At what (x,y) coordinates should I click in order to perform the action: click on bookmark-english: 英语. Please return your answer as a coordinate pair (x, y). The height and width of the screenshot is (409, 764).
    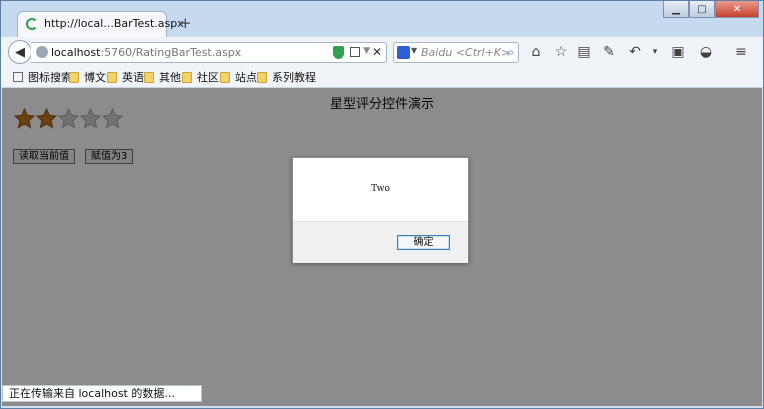
    Looking at the image, I should click on (125, 77).